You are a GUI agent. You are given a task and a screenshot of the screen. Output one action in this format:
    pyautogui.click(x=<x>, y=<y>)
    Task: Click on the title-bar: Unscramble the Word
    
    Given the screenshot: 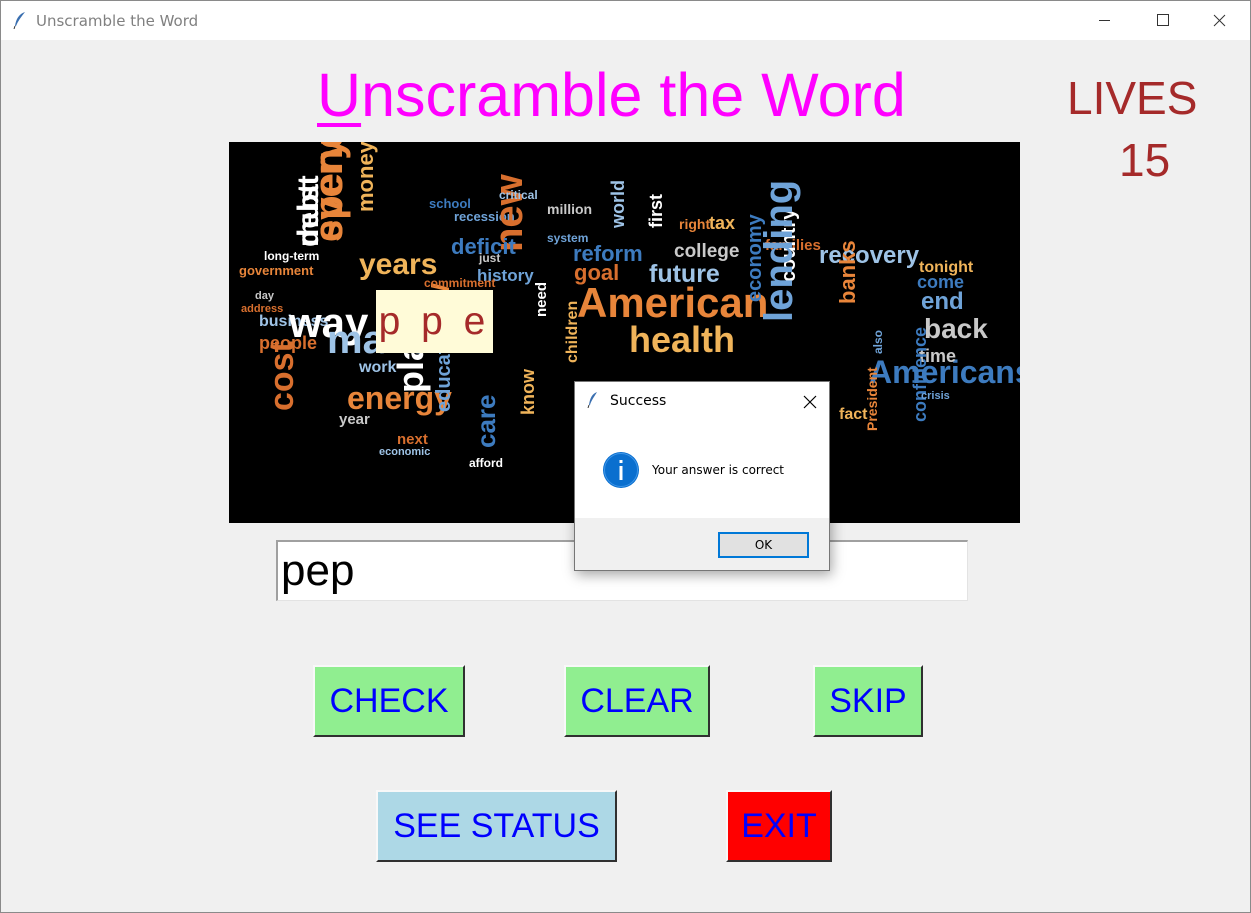 What is the action you would take?
    pyautogui.click(x=625, y=20)
    